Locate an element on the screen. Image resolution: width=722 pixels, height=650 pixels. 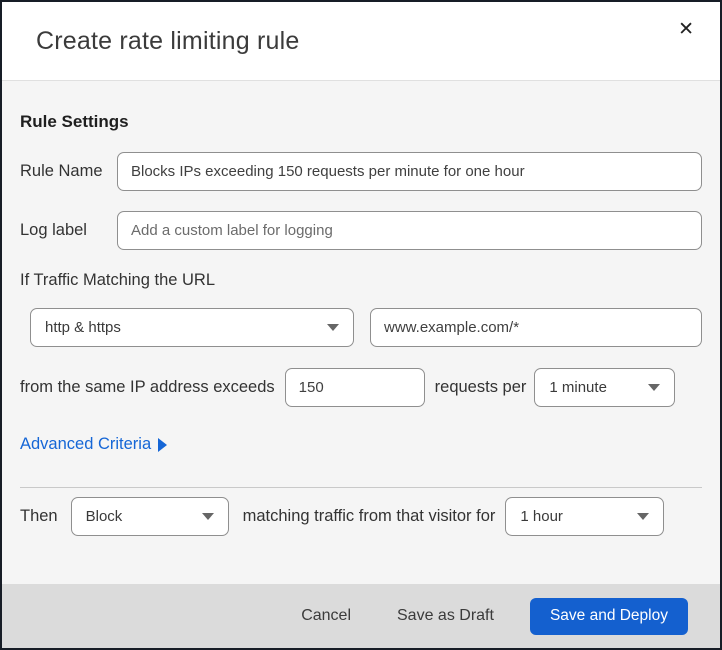
expand-right-icon is located at coordinates (163, 444).